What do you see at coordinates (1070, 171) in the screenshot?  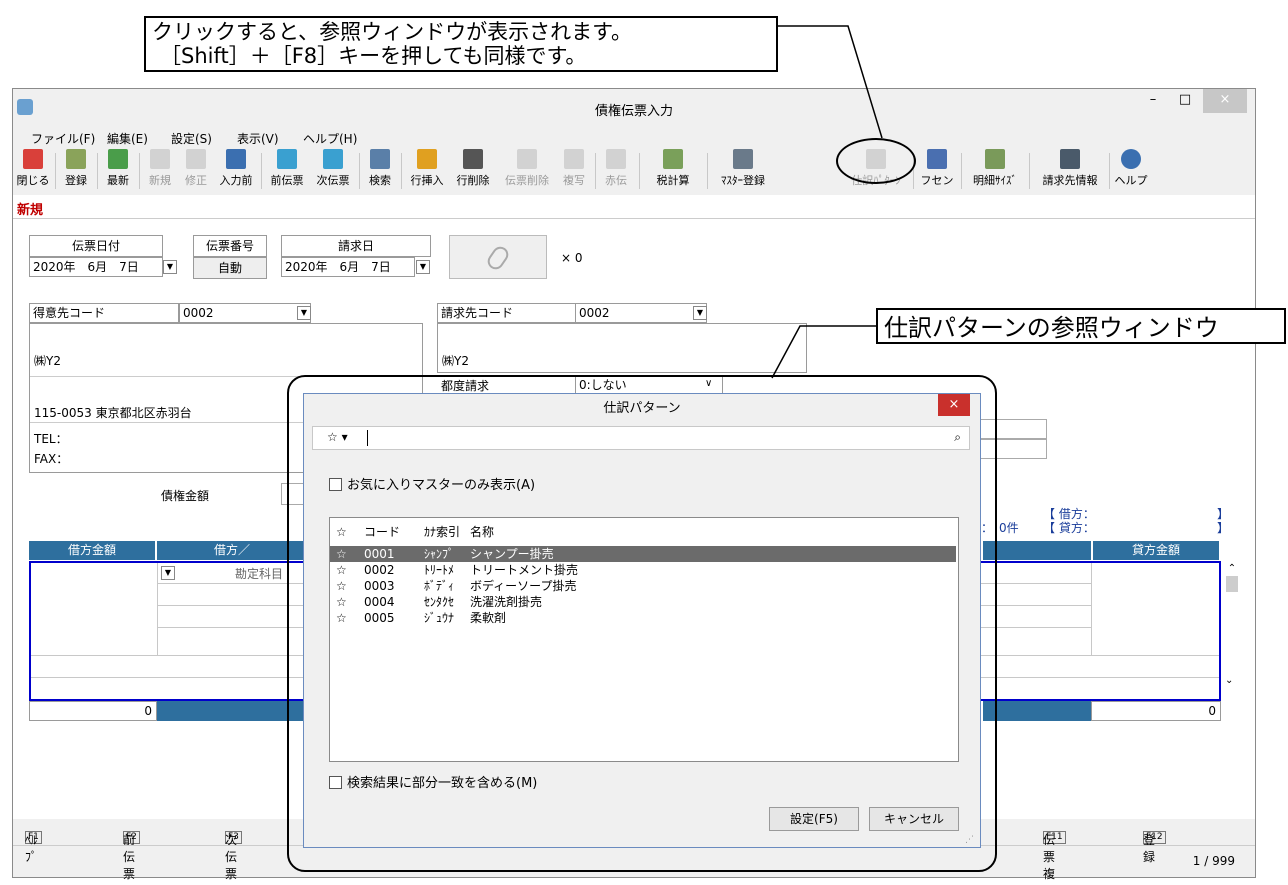 I see `billing-info-button: 請求先情報` at bounding box center [1070, 171].